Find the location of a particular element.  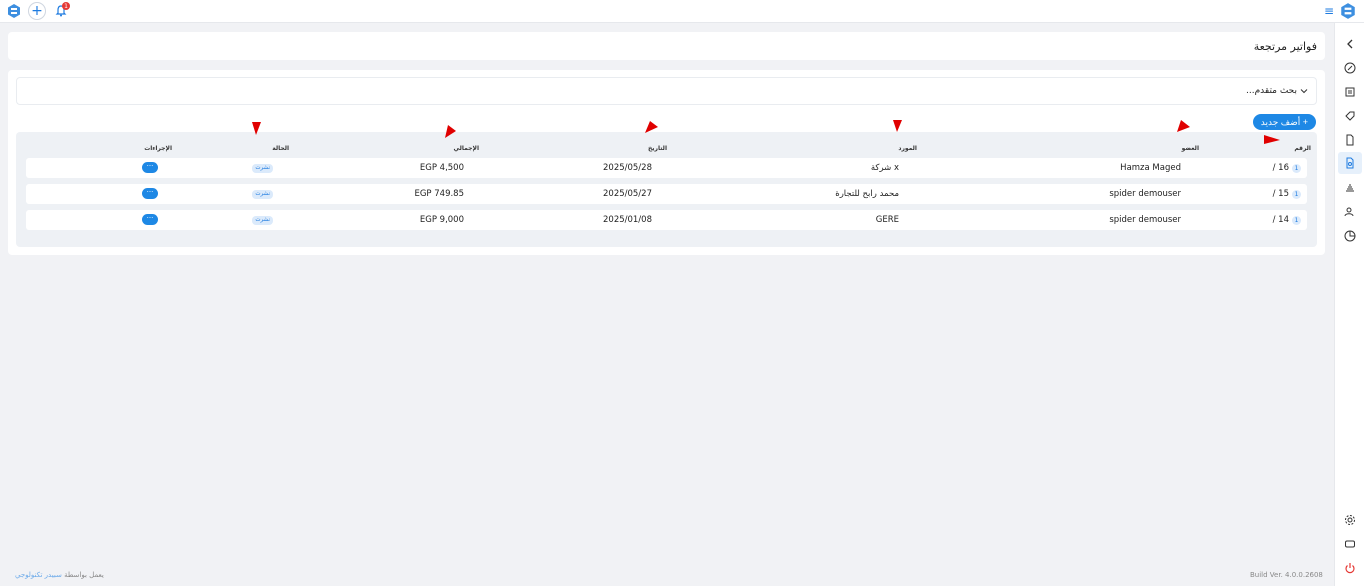

powered-by-brand: سبيدر تكنولوجي is located at coordinates (38, 575).